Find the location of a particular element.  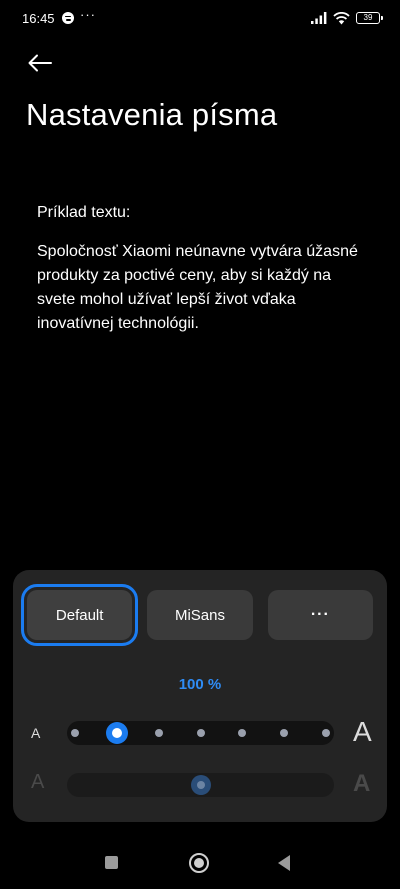

font-option-misans: MiSans is located at coordinates (200, 615).